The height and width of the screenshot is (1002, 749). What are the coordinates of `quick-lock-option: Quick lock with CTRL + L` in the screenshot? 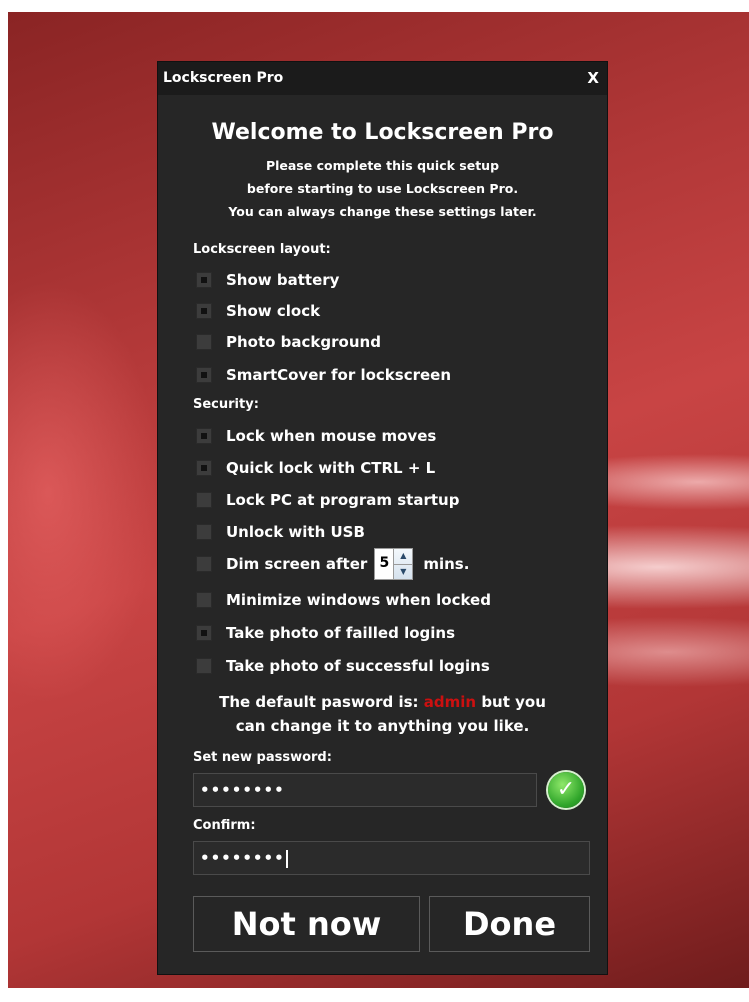 It's located at (315, 468).